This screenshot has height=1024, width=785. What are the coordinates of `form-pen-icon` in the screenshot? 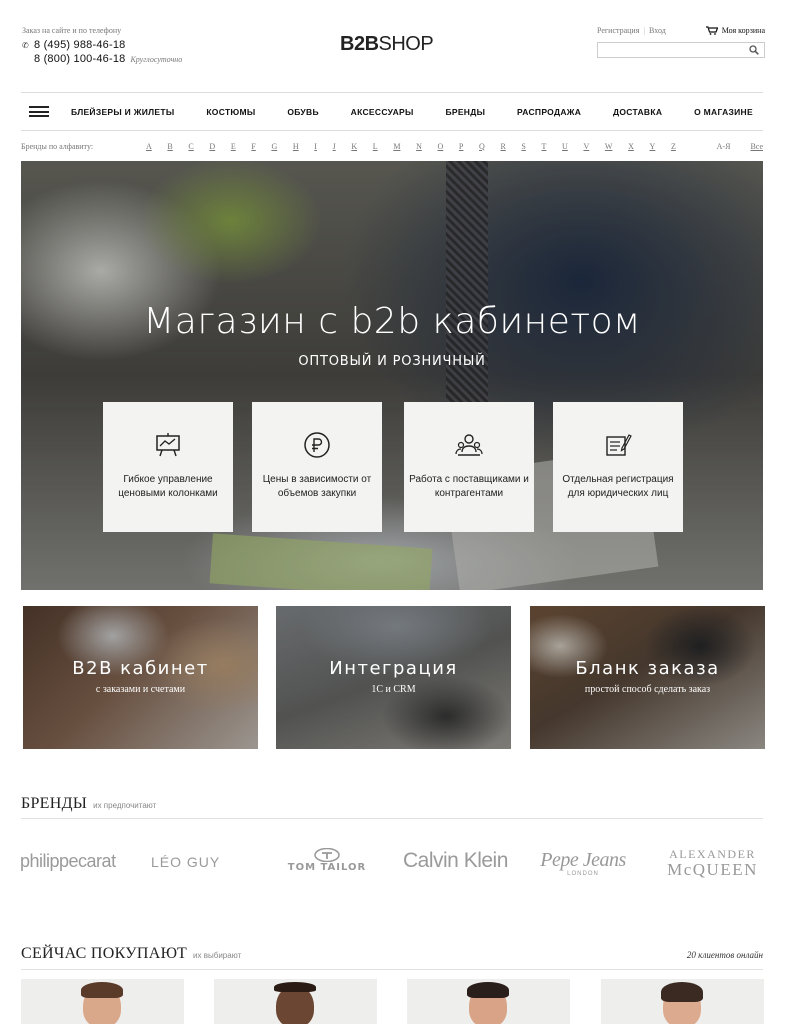 It's located at (619, 445).